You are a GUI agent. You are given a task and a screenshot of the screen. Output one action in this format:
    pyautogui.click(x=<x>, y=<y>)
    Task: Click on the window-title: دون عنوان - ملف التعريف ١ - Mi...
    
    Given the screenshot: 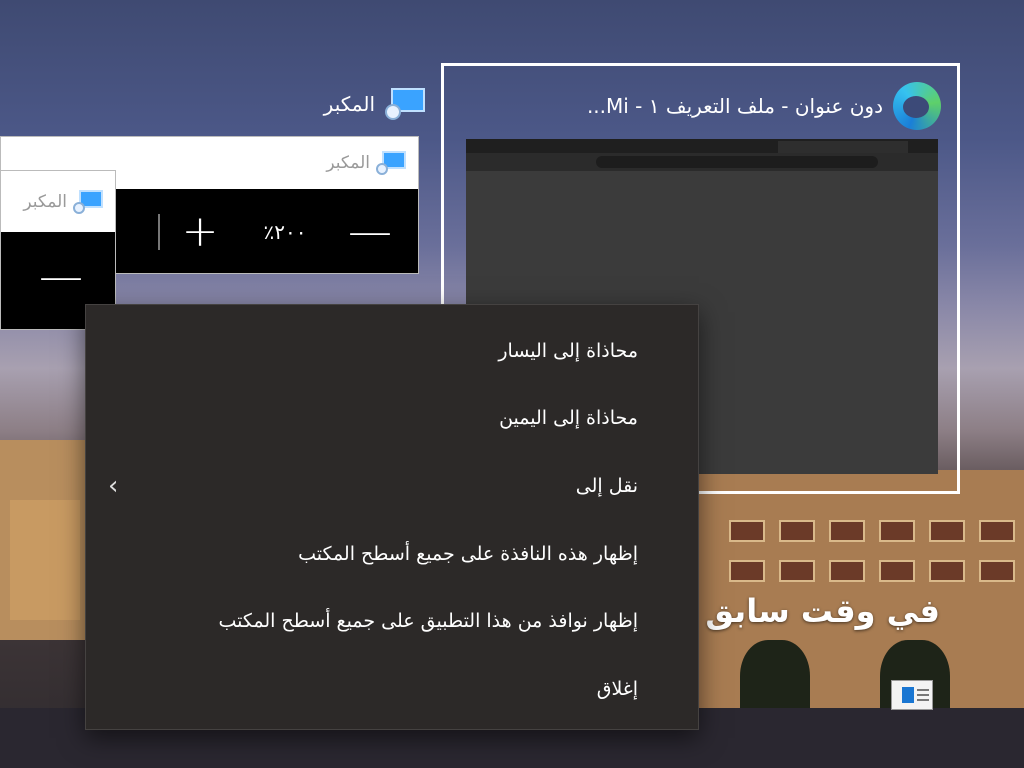 What is the action you would take?
    pyautogui.click(x=734, y=106)
    